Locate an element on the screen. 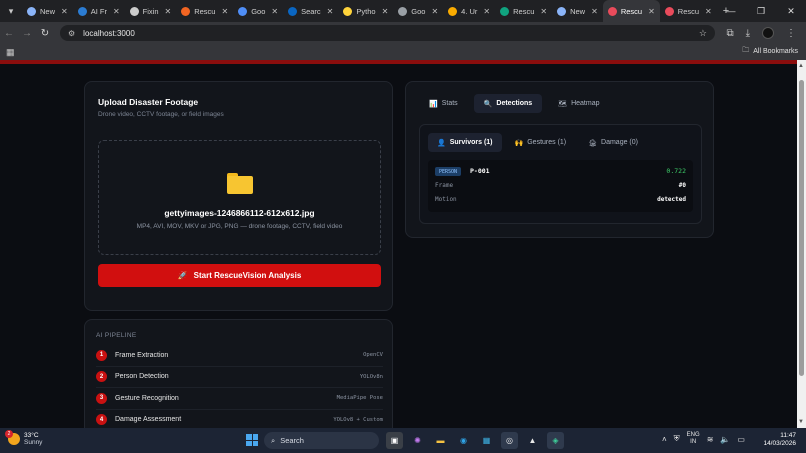 The width and height of the screenshot is (806, 453). subtab-label: Gestures (1) is located at coordinates (547, 142).